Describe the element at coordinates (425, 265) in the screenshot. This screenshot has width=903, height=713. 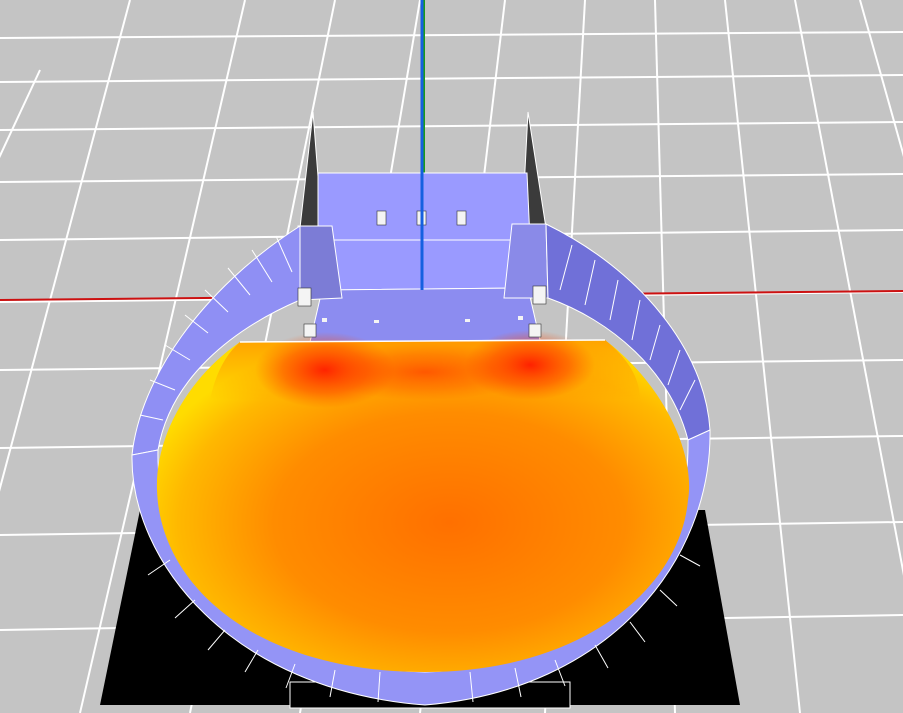
I see `stage-floor` at that location.